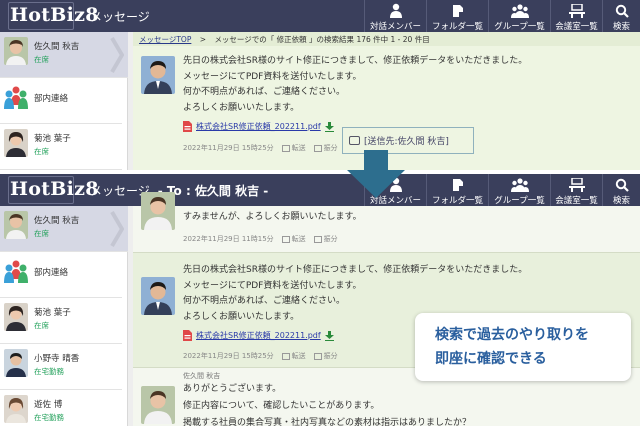  Describe the element at coordinates (187, 126) in the screenshot. I see `pdf-icon` at that location.